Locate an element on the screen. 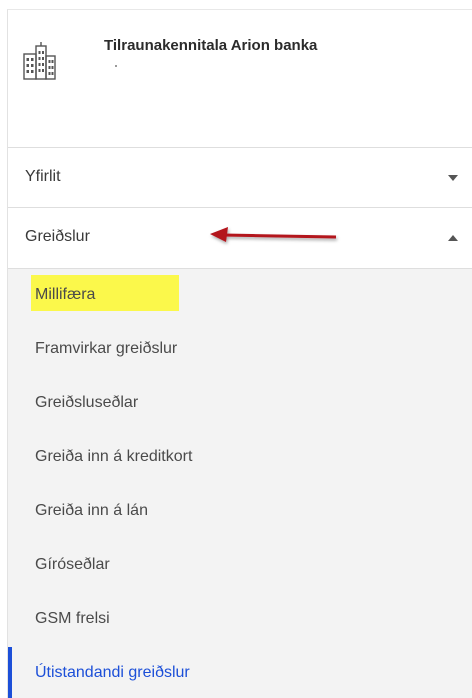 This screenshot has width=472, height=698. submenu-item-label: Útistandandi greiðslur is located at coordinates (112, 672).